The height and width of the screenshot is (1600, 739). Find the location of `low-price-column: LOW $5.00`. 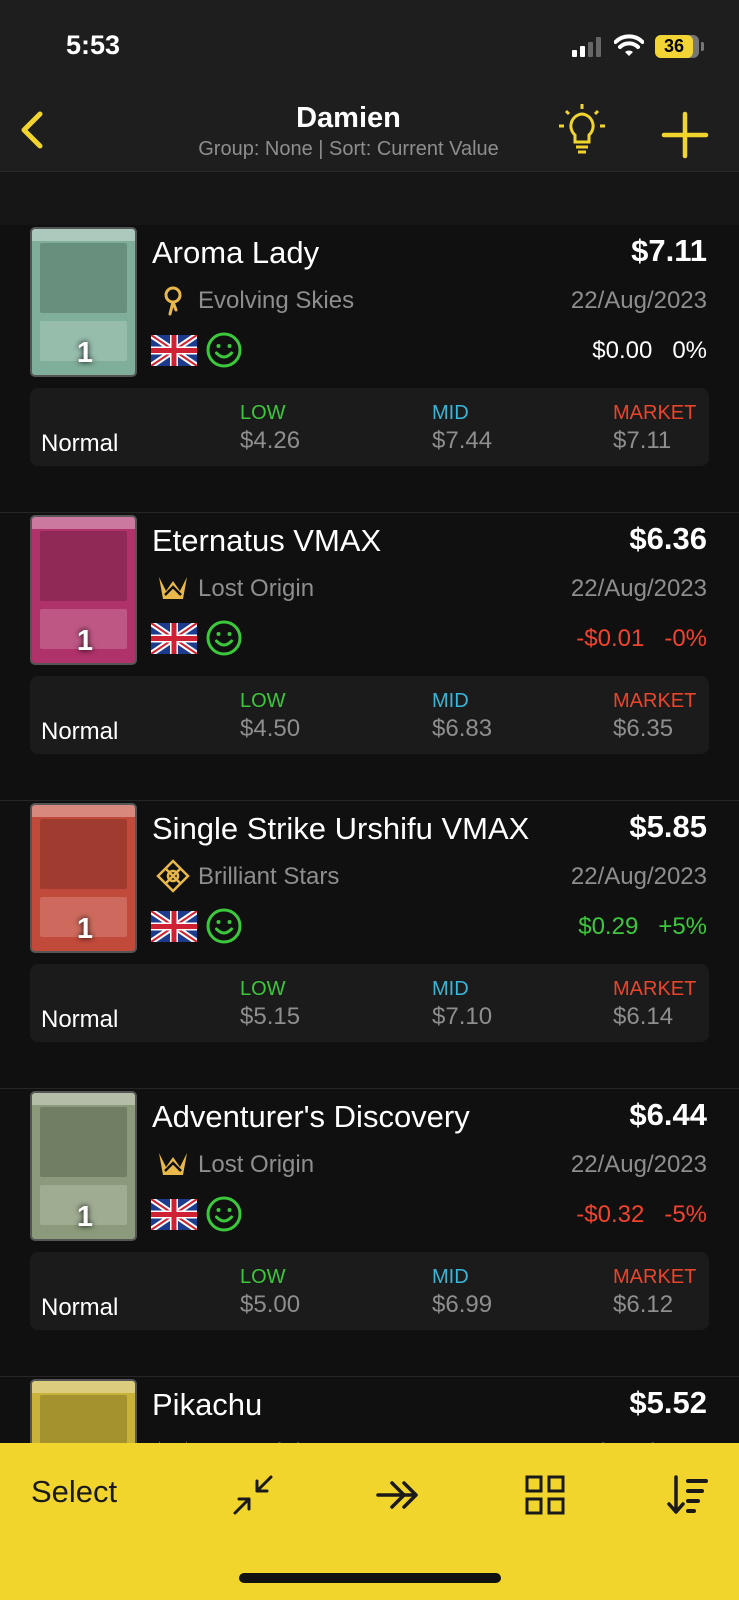

low-price-column: LOW $5.00 is located at coordinates (270, 1292).